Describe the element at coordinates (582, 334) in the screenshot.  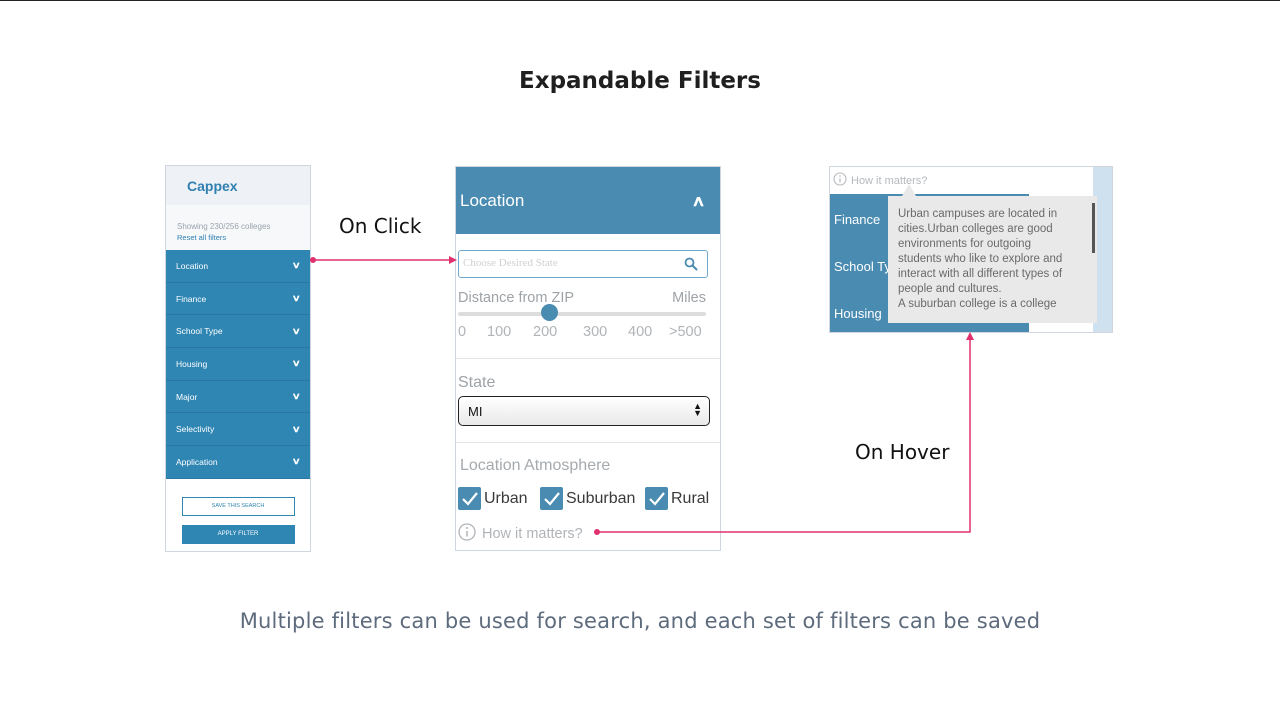
I see `distance-slider-ticks: 0 100 200 300 400 >500` at that location.